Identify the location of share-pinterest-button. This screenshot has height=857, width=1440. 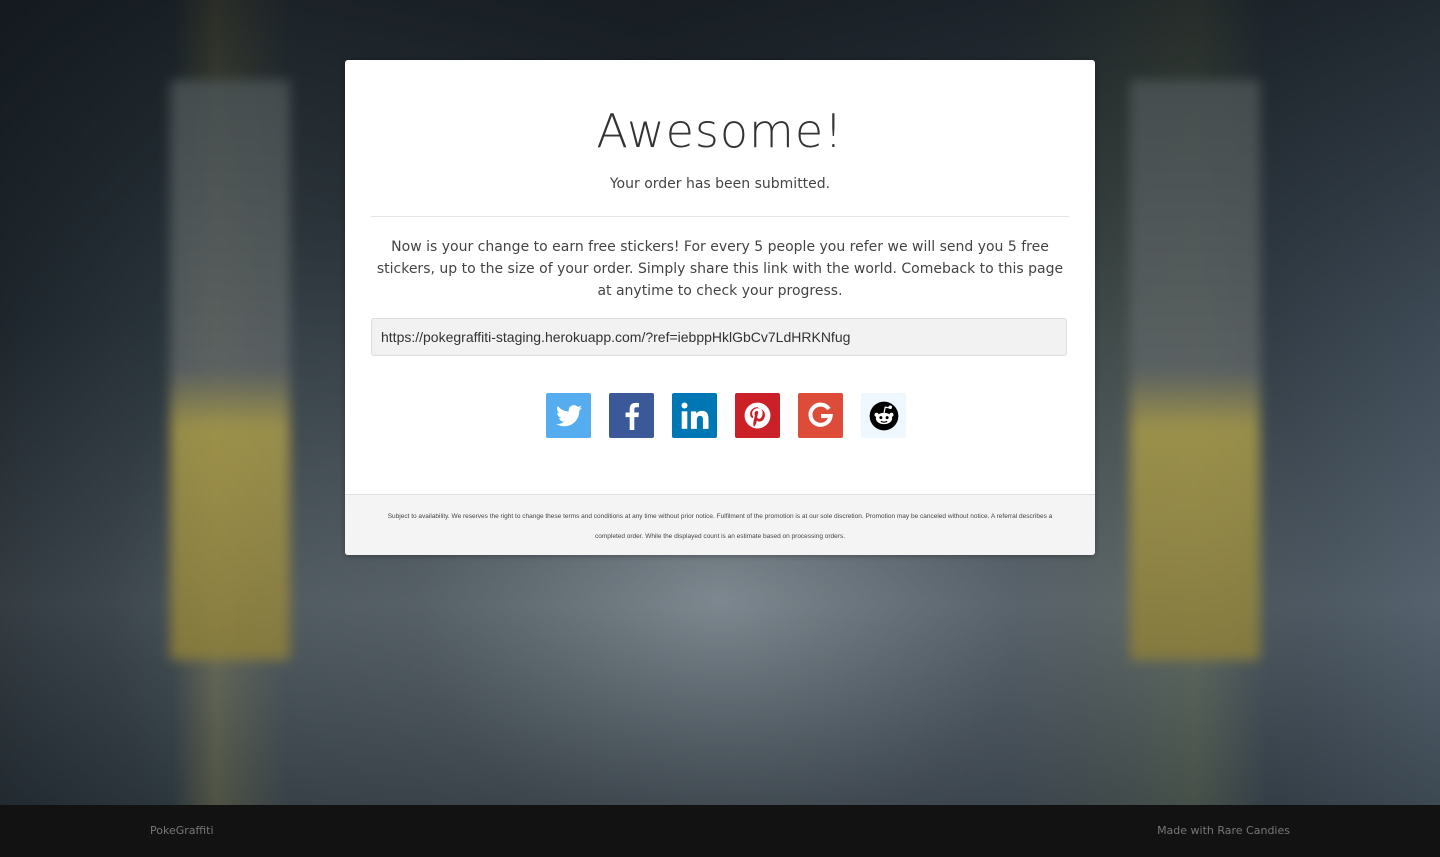
(757, 415).